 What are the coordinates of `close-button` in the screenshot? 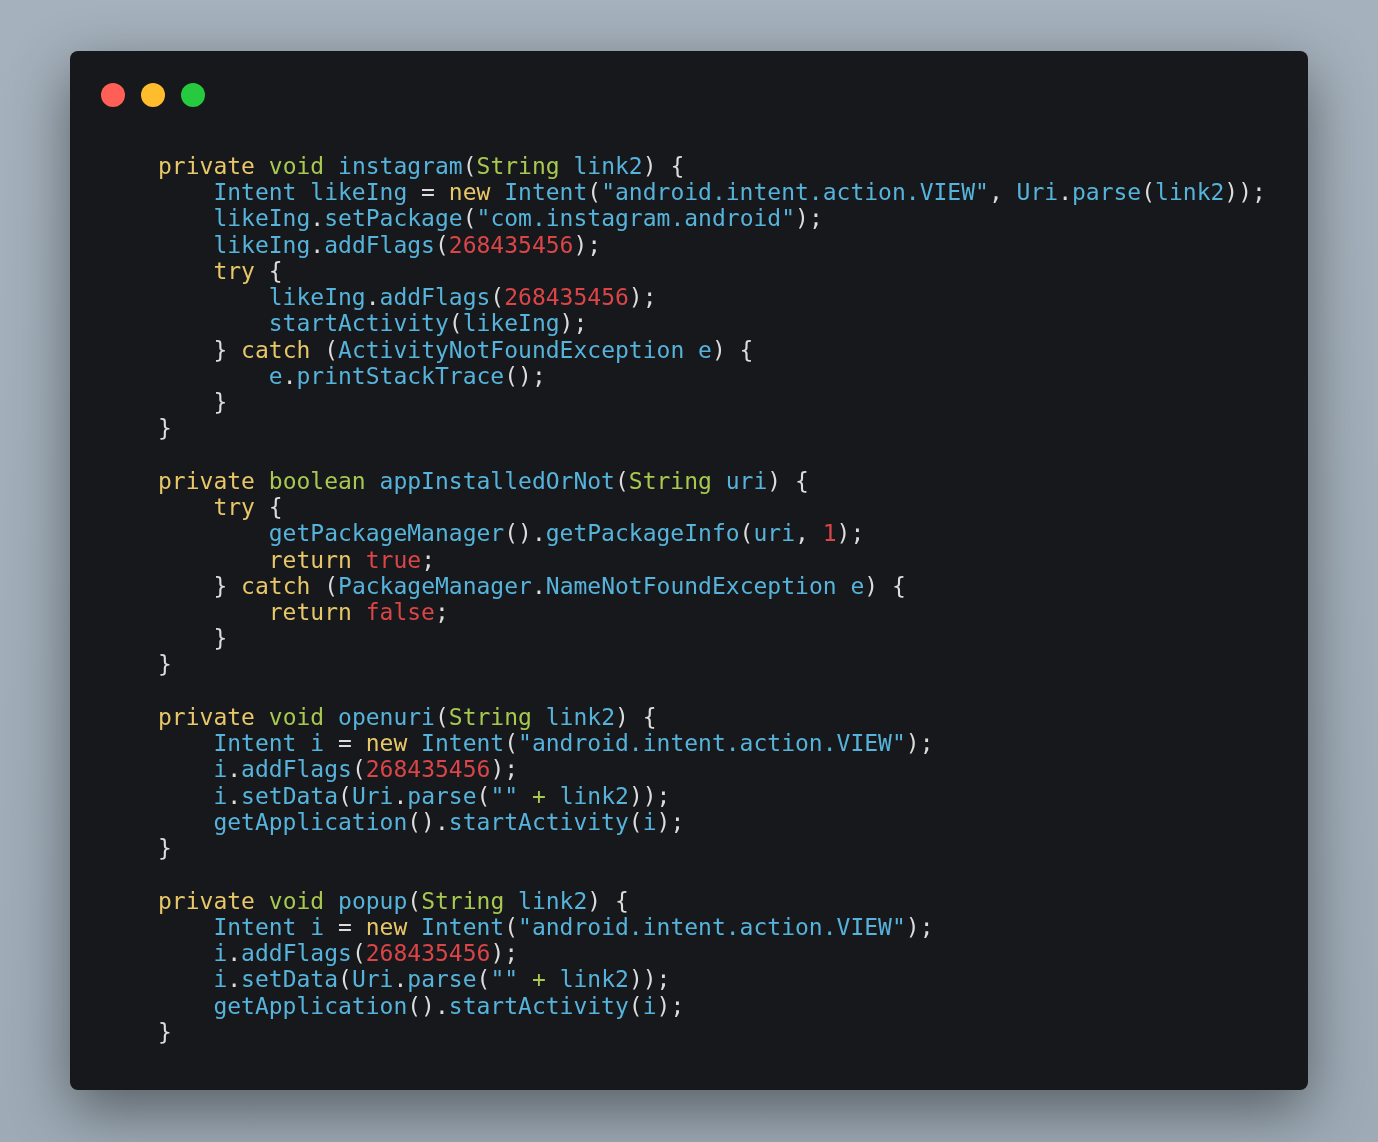 It's located at (113, 95).